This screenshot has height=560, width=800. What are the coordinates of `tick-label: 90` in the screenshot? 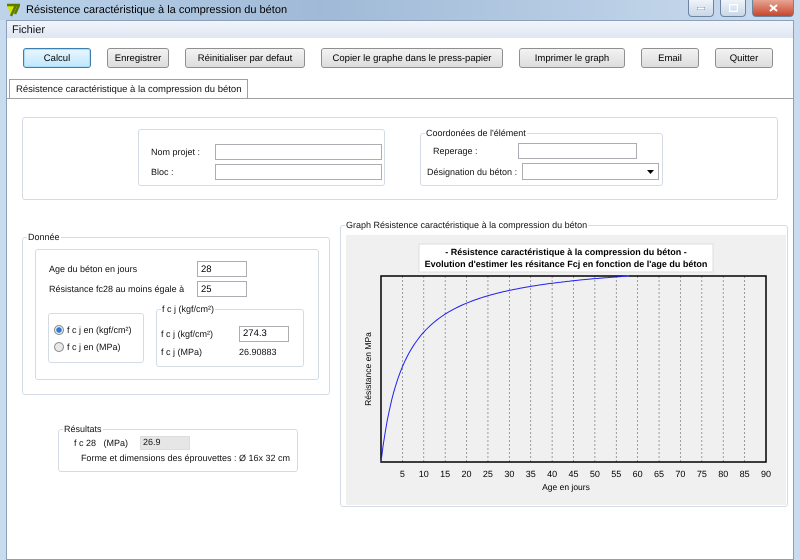 It's located at (766, 474).